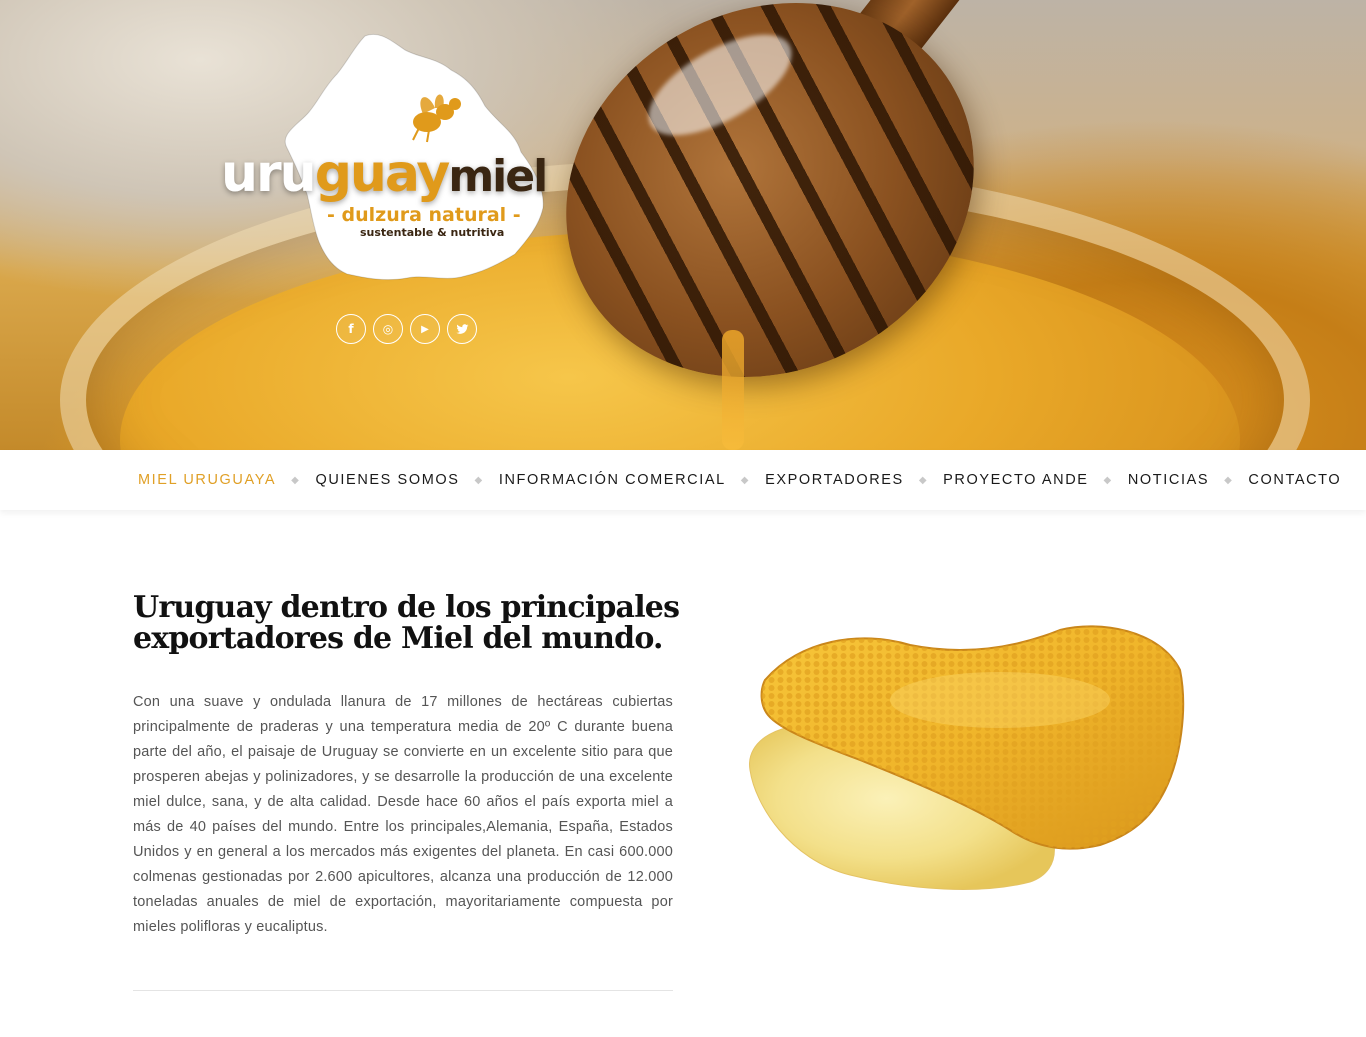 Image resolution: width=1366 pixels, height=1037 pixels. I want to click on nav-item-exportadores: EXPORTADORES, so click(834, 480).